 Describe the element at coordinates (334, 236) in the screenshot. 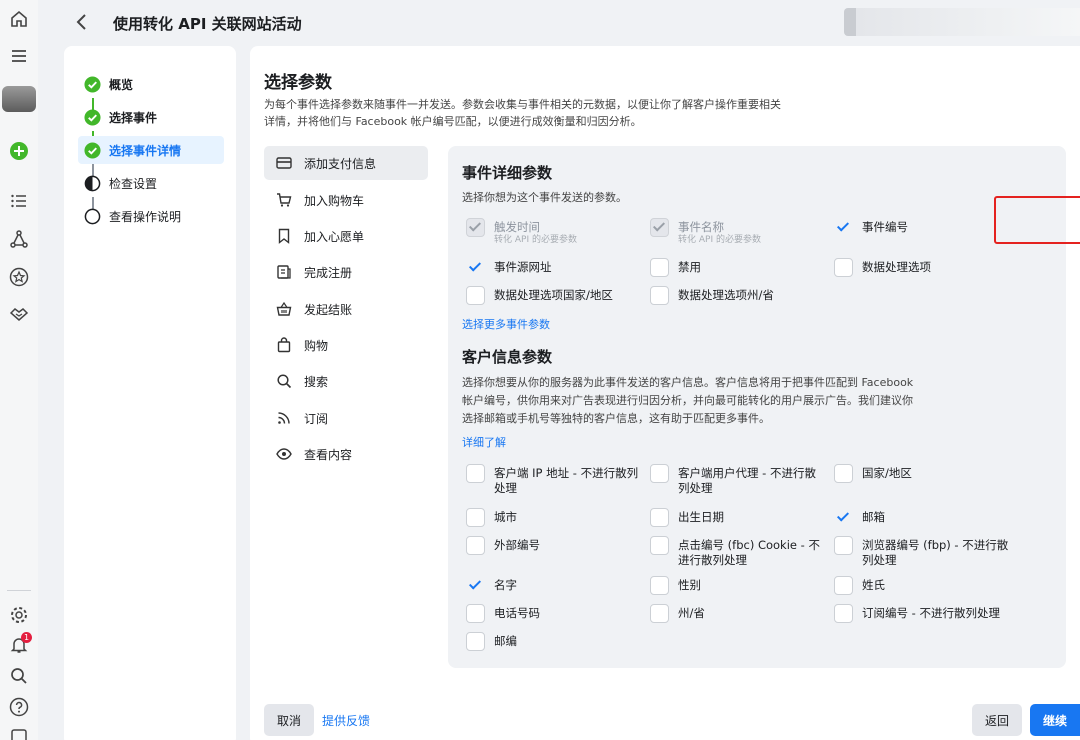

I see `event-label: 加入心愿单` at that location.